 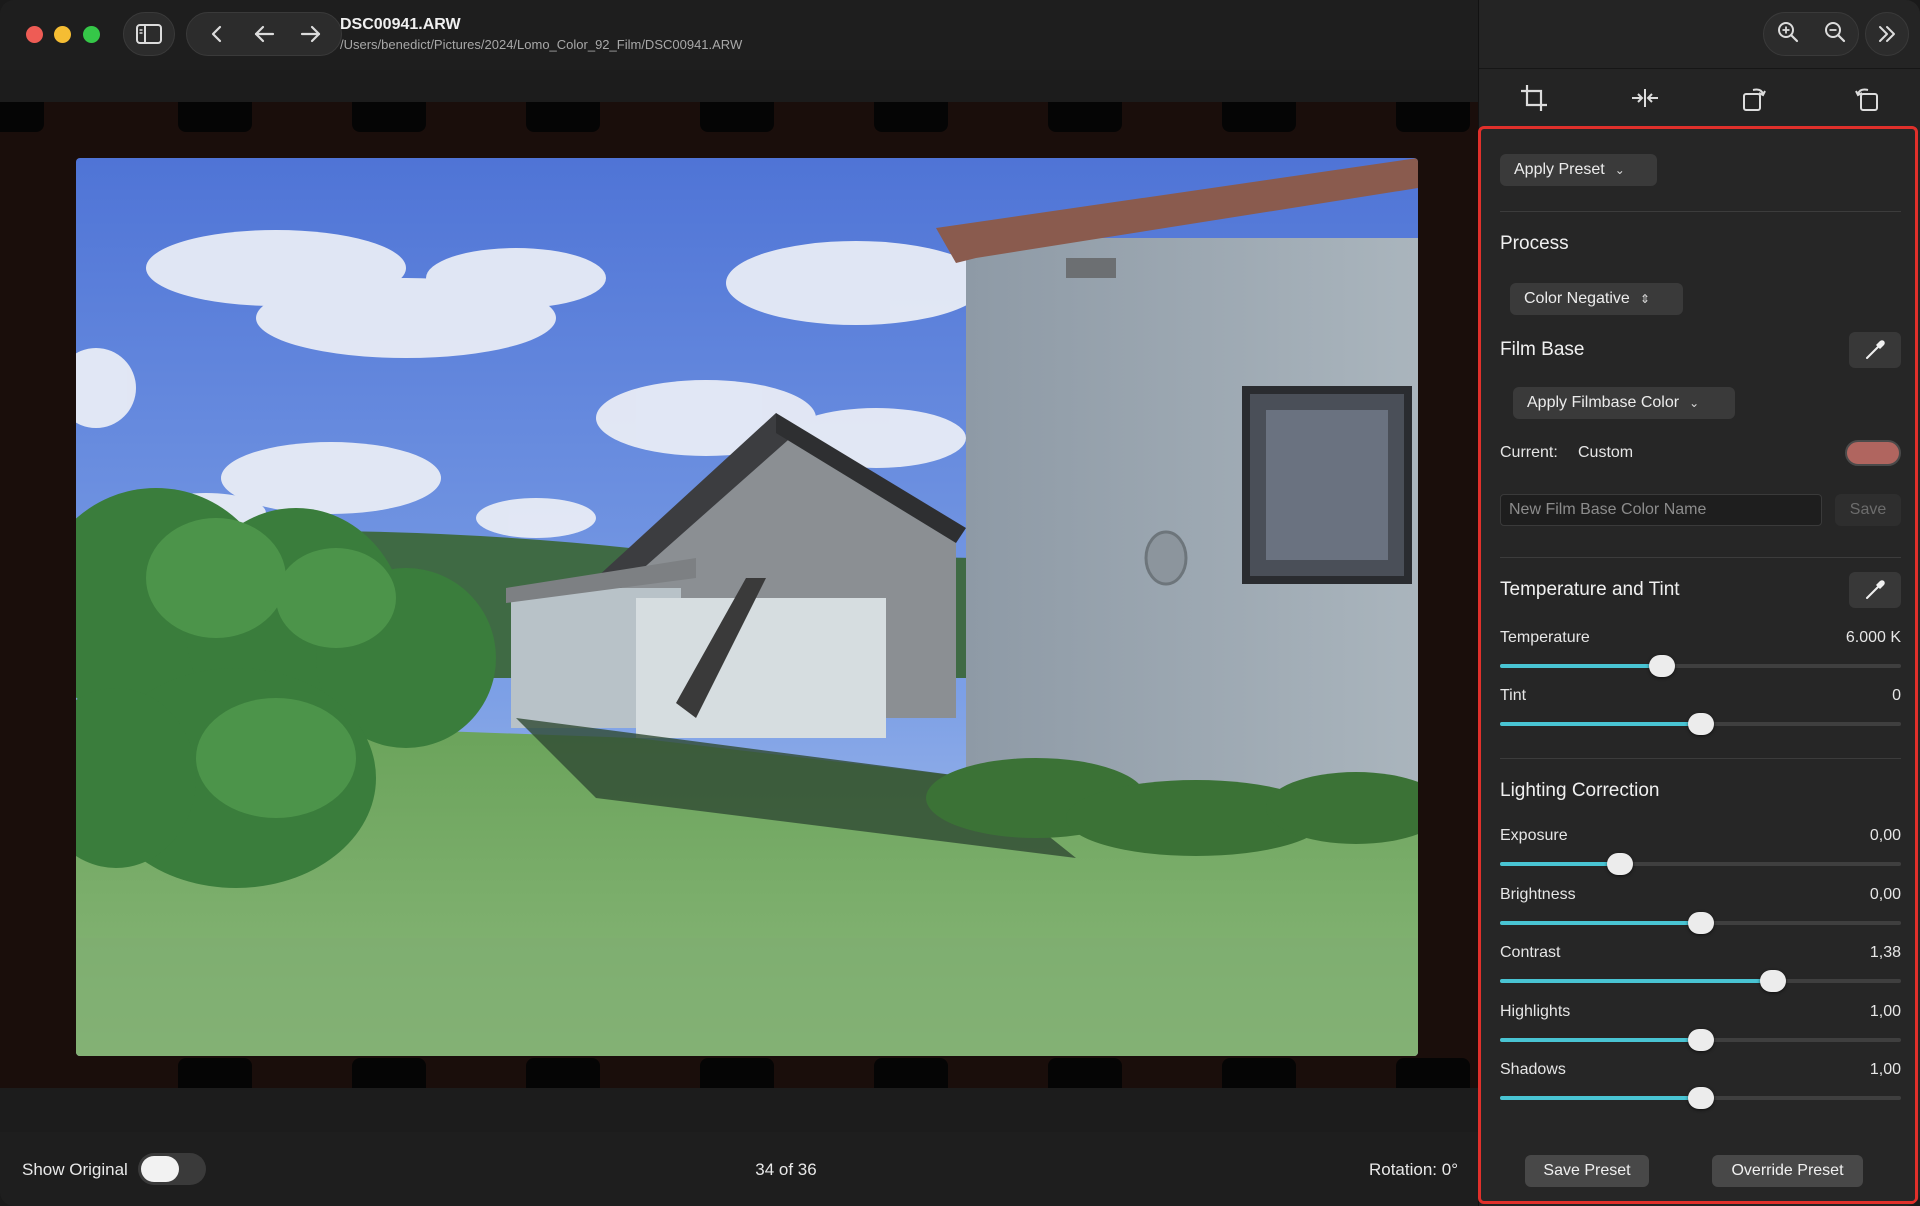 I want to click on apply-filmbase-dropdown: Apply Filmbase Color ⌄, so click(x=1624, y=403).